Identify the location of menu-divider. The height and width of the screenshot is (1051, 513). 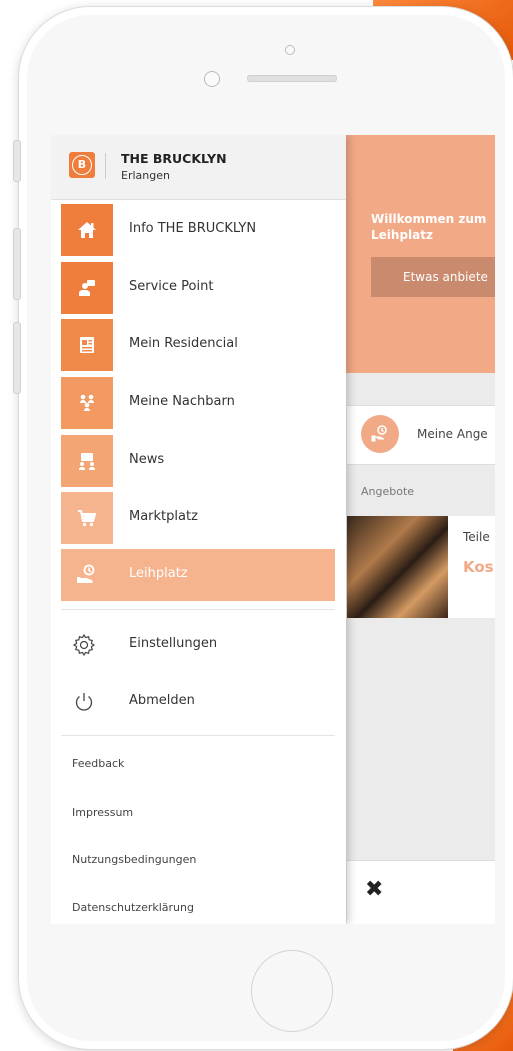
(198, 609).